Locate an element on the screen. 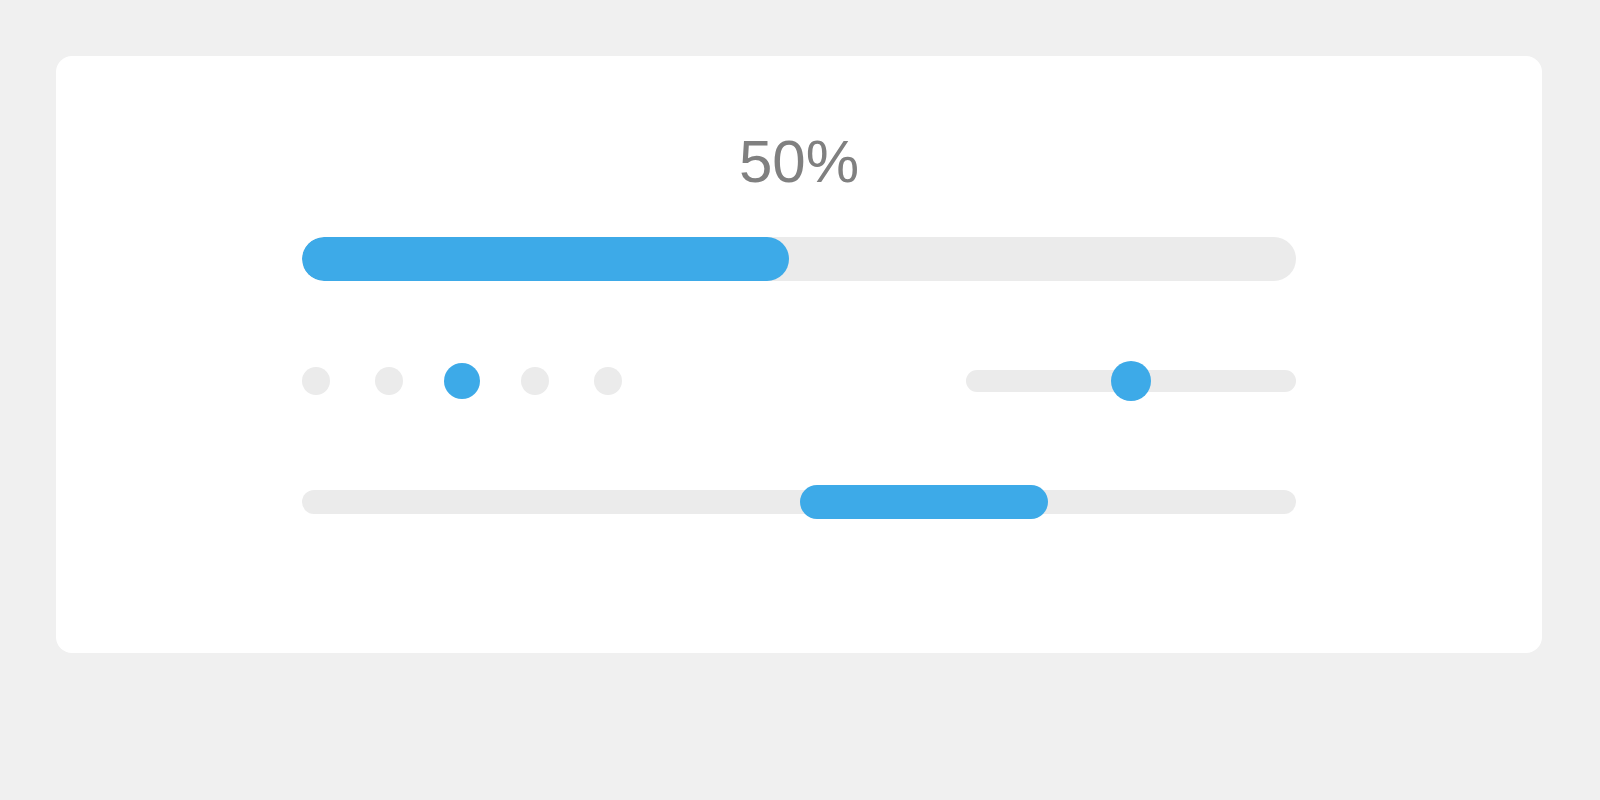 This screenshot has height=800, width=1600. progress-percentage: 50% is located at coordinates (799, 162).